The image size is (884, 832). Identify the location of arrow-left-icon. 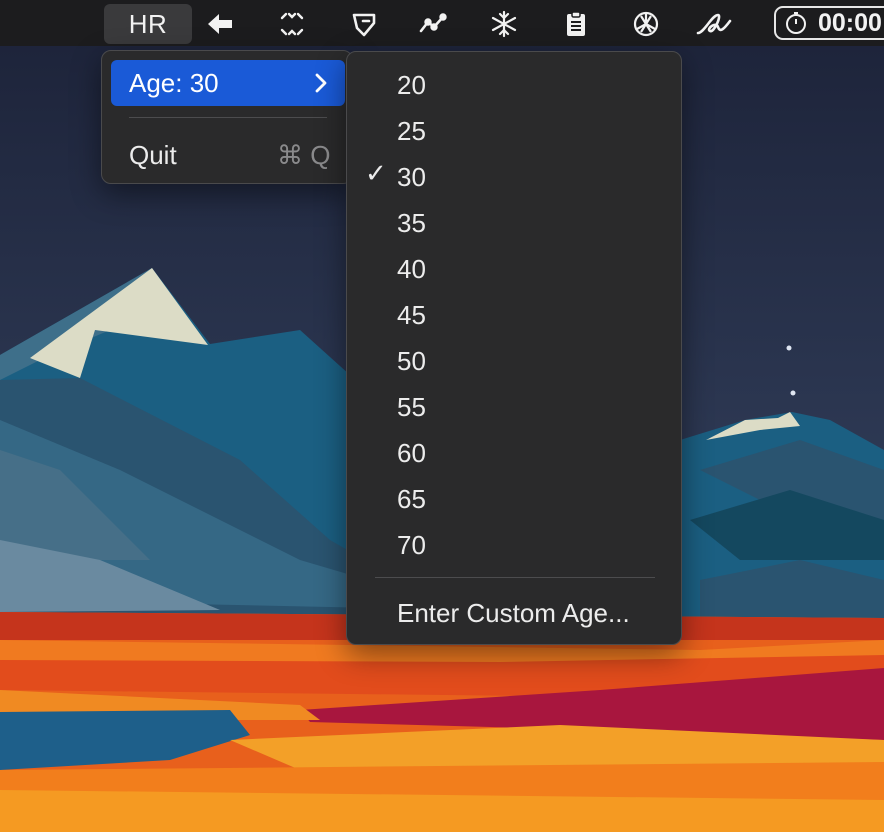
(220, 24).